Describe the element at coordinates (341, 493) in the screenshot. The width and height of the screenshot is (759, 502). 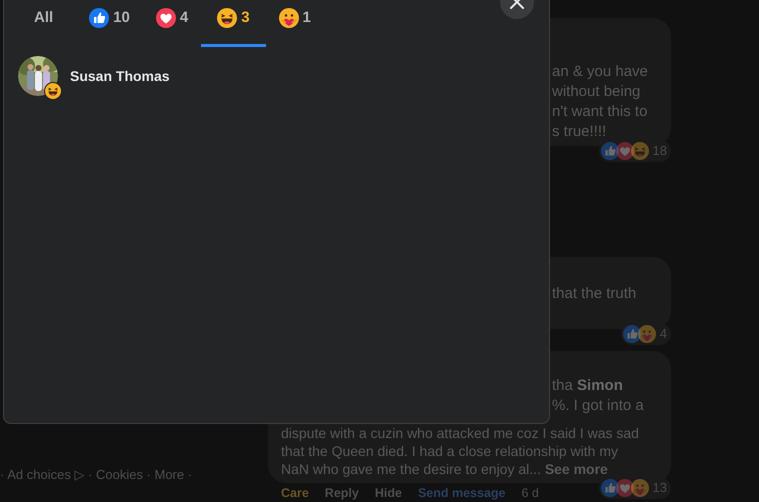
I see `comment-action-link: Reply` at that location.